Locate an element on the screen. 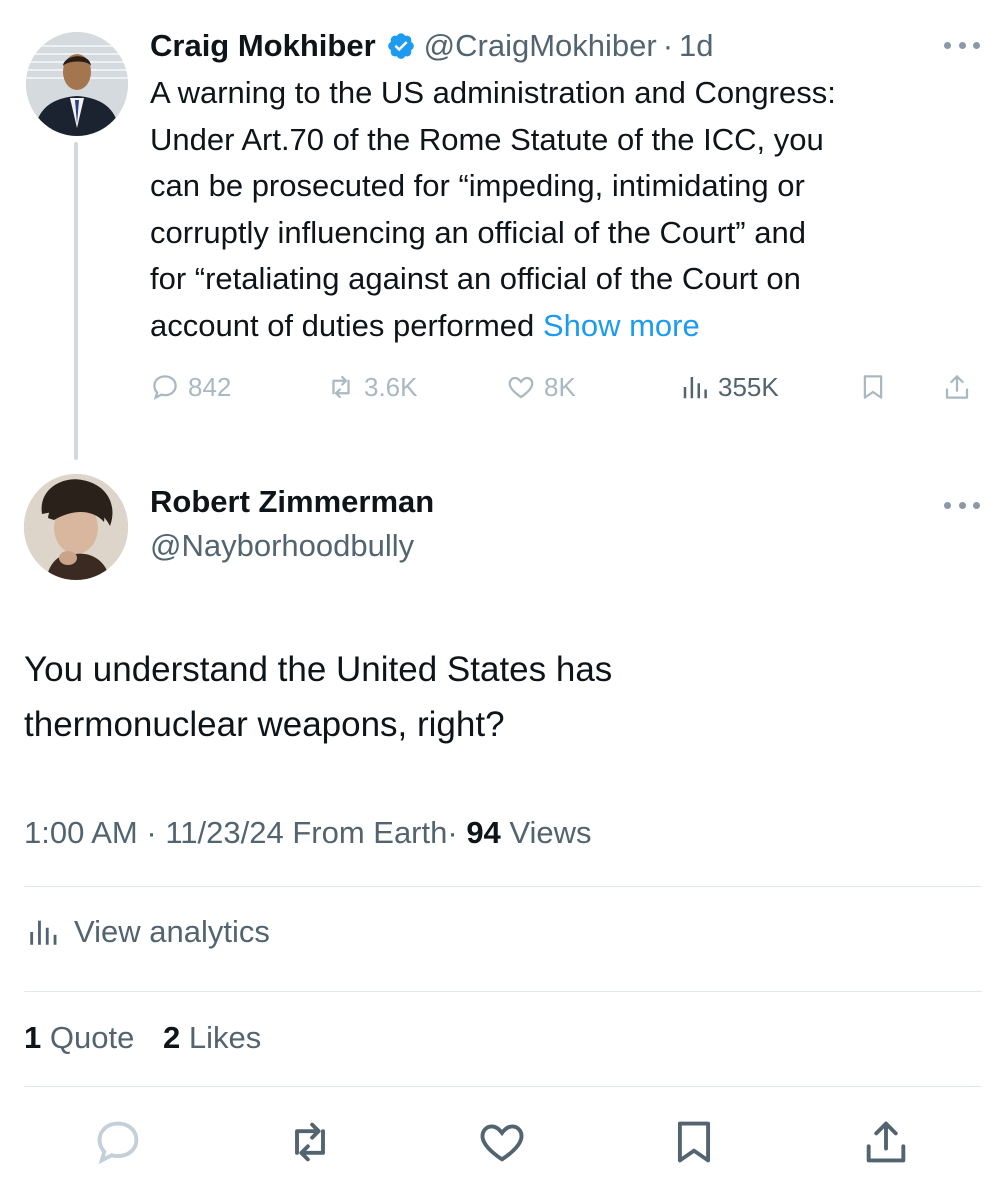 This screenshot has height=1200, width=1005. views-label: Views is located at coordinates (550, 832).